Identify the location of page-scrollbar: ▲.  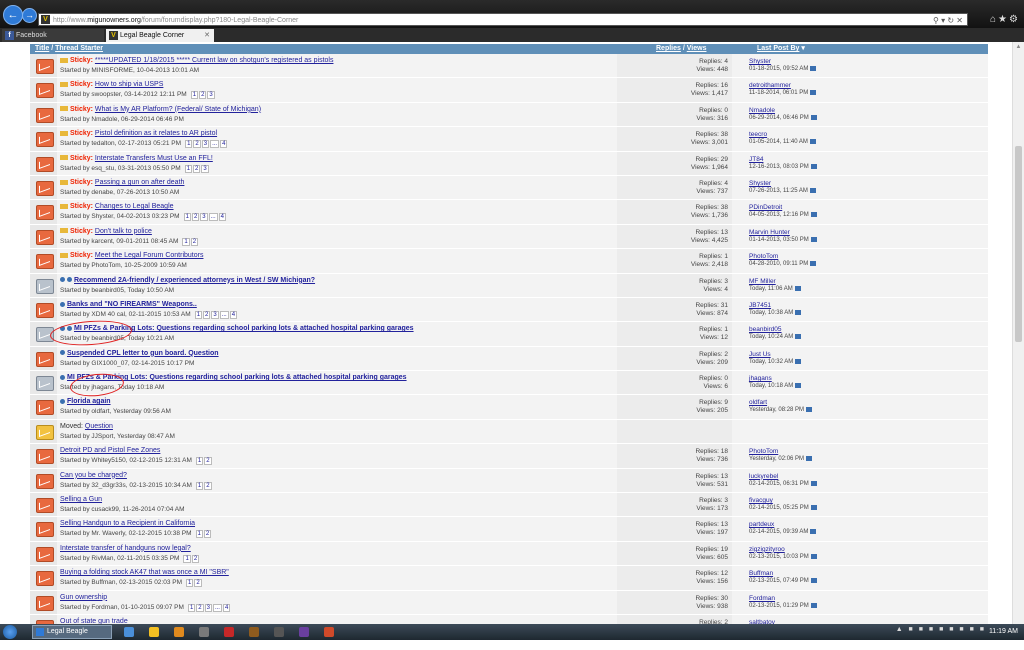
(1018, 333).